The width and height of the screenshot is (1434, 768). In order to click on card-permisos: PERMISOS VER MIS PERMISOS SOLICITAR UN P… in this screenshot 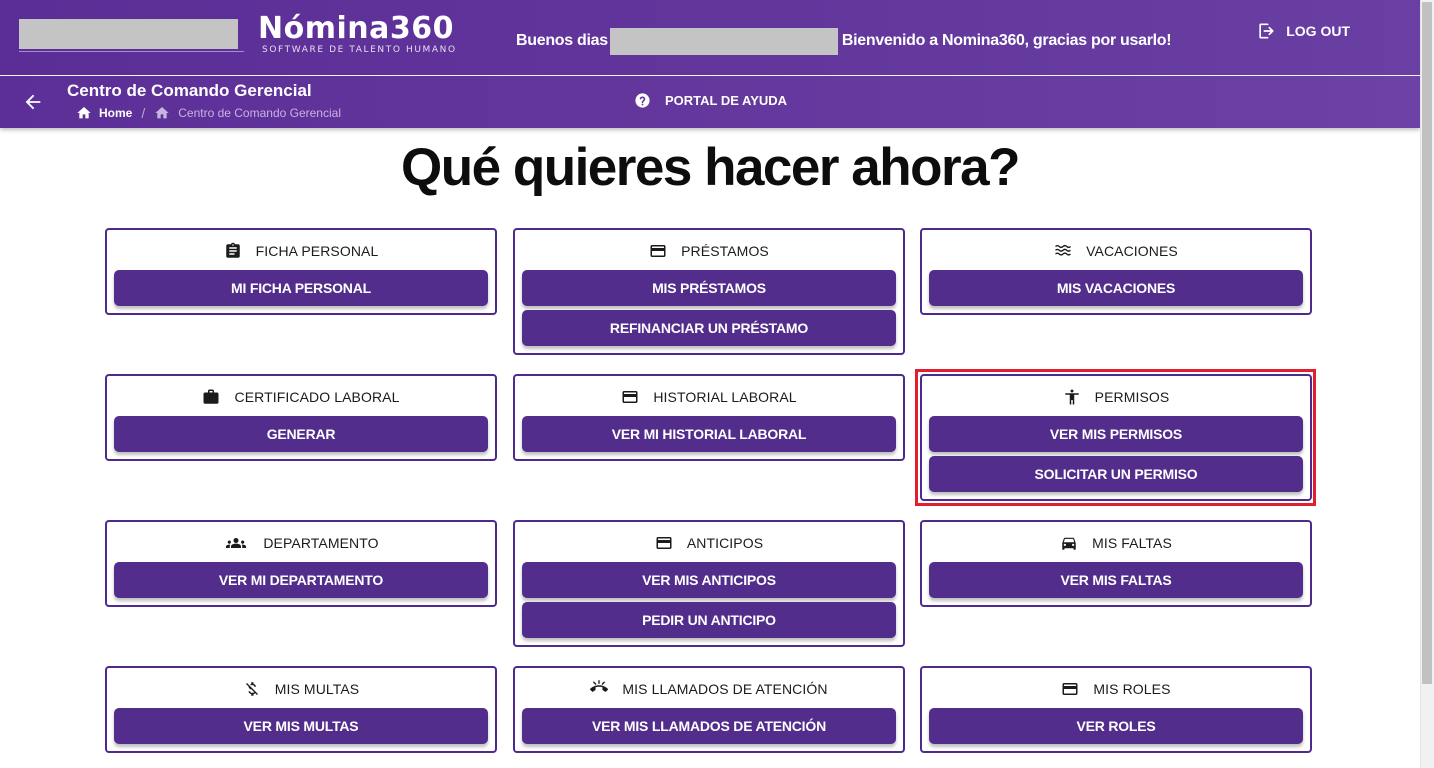, I will do `click(1116, 437)`.